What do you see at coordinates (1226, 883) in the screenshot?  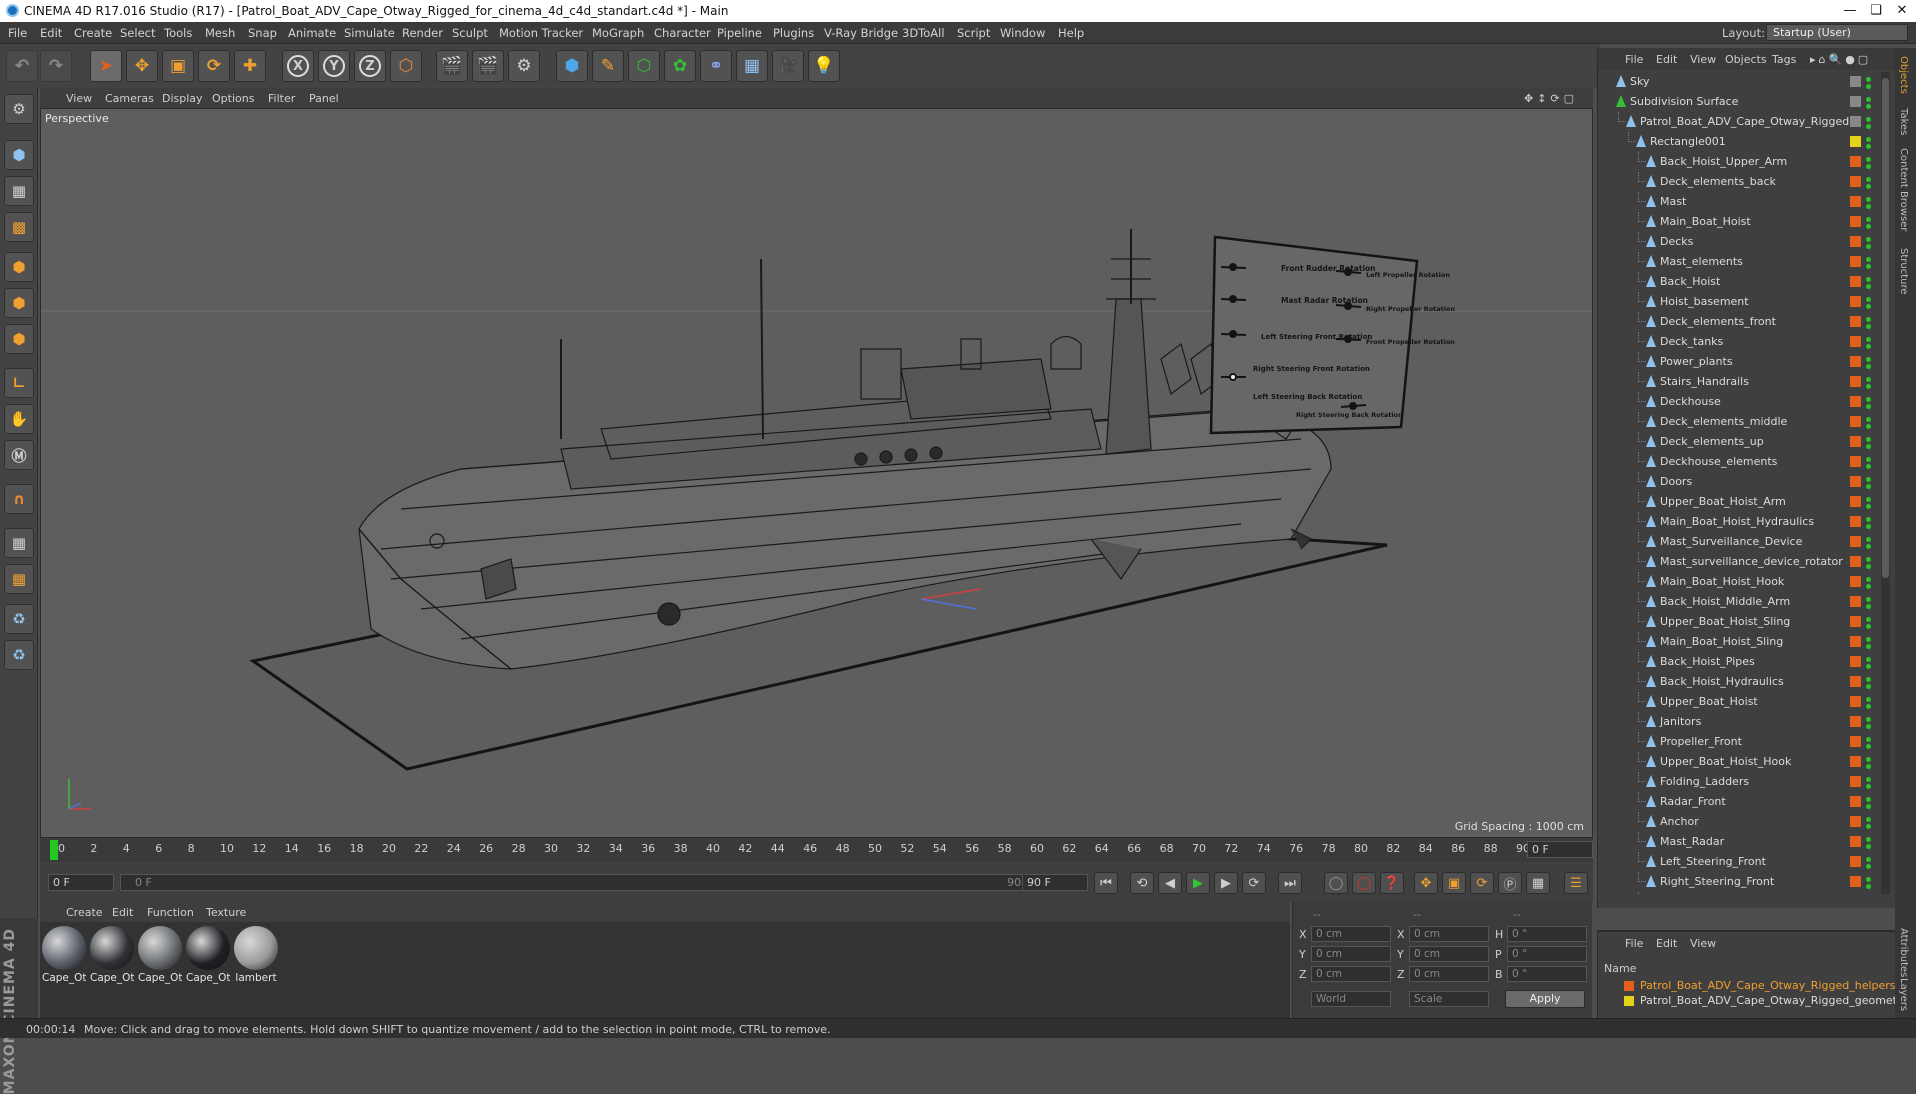 I see `next-frame-icon: ▶` at bounding box center [1226, 883].